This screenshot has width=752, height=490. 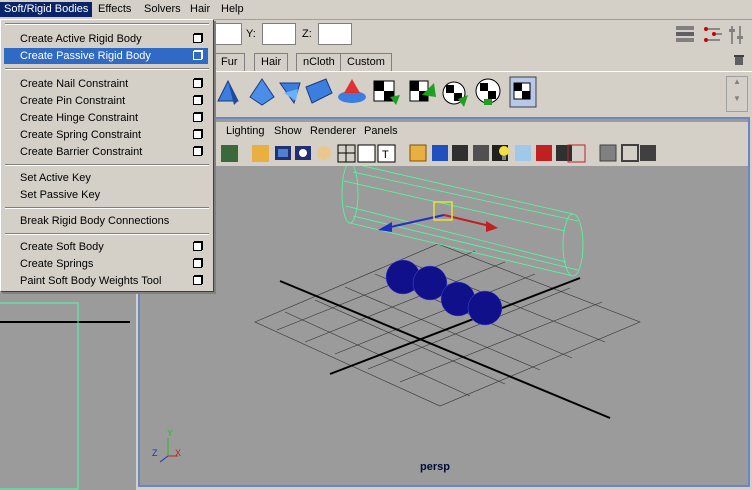 I want to click on menu-item-paint-soft-body-weights-tool: Paint Soft Body Weights Tool, so click(x=106, y=281).